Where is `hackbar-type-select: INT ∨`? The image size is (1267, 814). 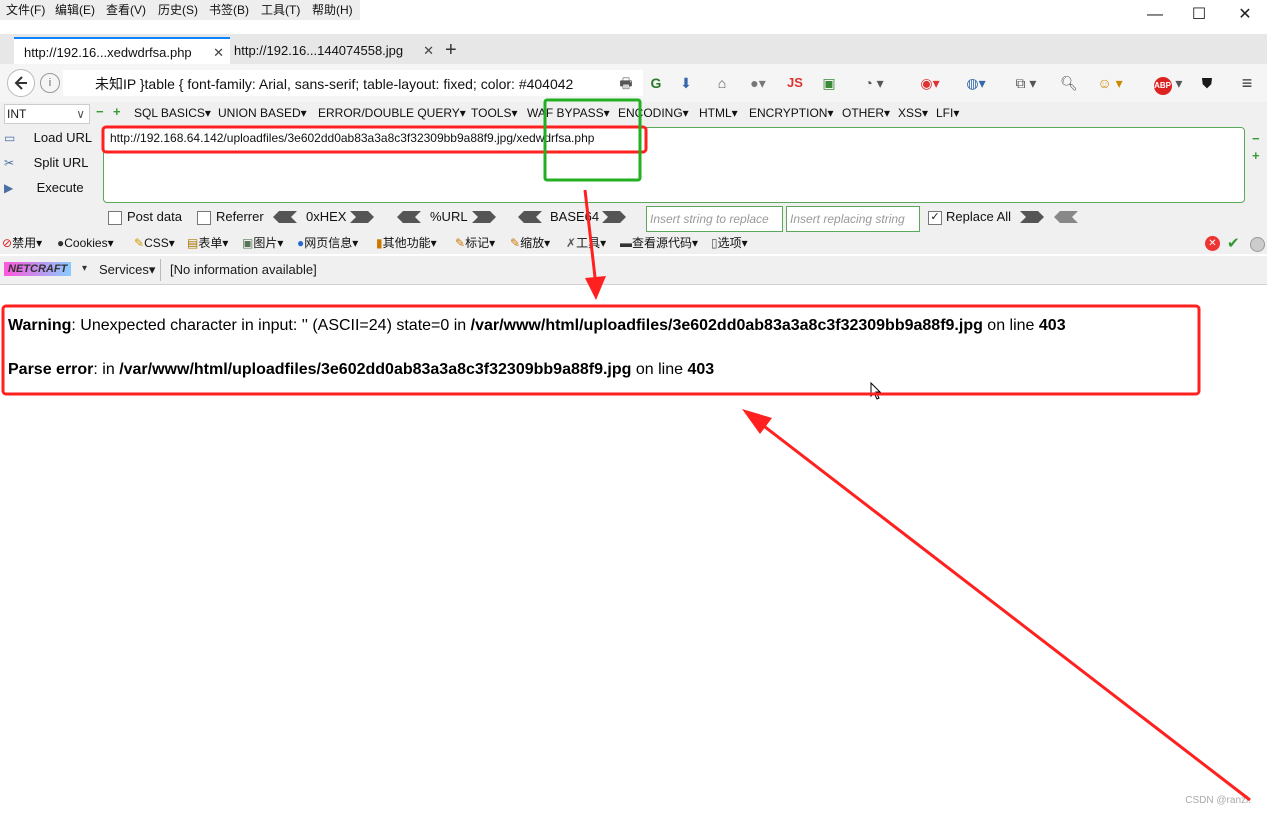 hackbar-type-select: INT ∨ is located at coordinates (47, 114).